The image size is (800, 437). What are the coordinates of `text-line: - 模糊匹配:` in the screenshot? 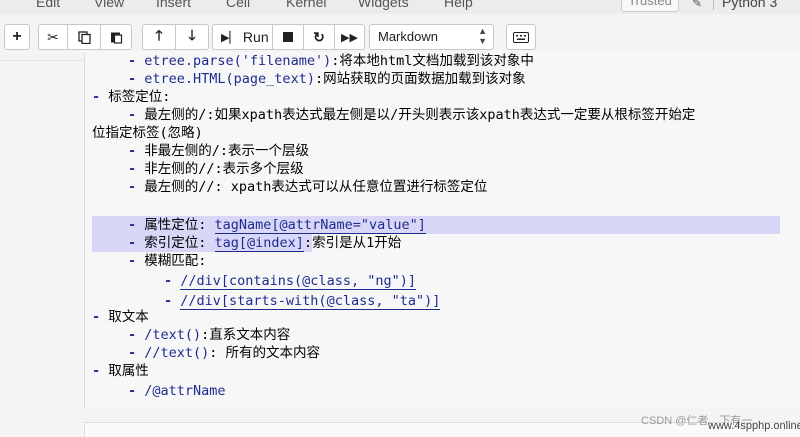 It's located at (167, 261).